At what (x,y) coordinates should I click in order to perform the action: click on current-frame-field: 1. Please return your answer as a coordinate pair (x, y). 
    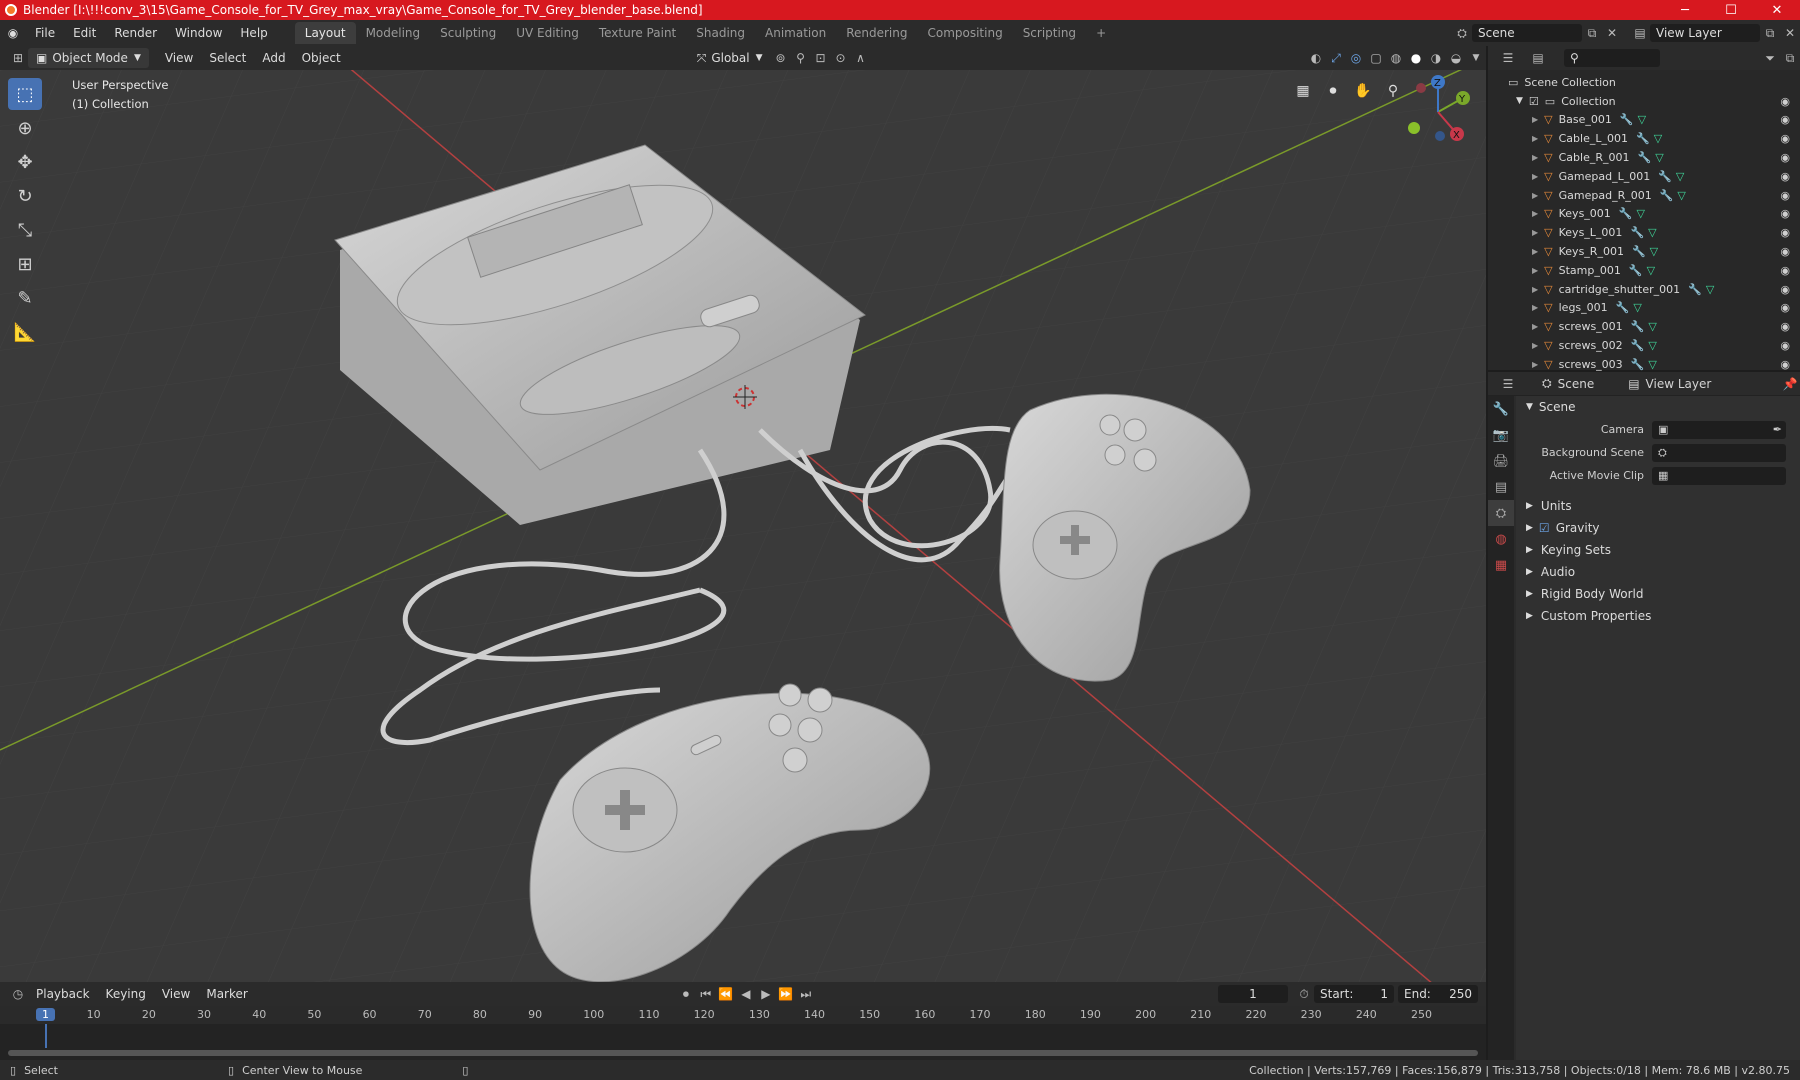
    Looking at the image, I should click on (1253, 994).